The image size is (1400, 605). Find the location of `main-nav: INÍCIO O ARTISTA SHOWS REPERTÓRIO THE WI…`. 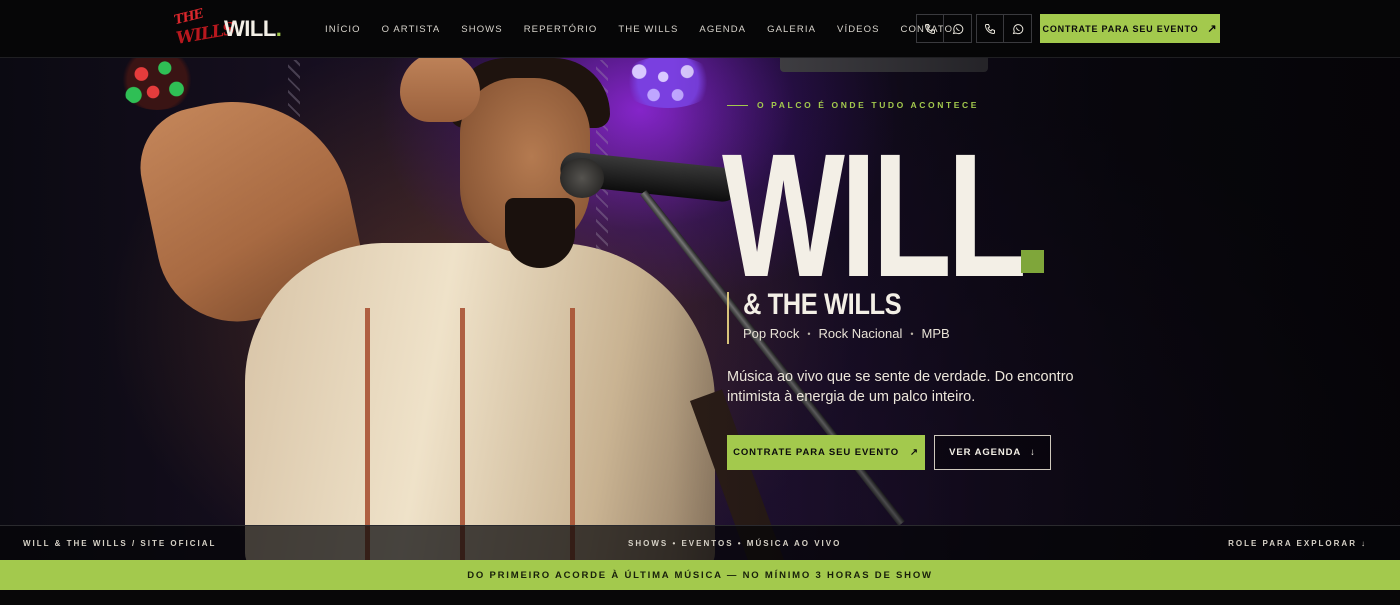

main-nav: INÍCIO O ARTISTA SHOWS REPERTÓRIO THE WI… is located at coordinates (649, 29).